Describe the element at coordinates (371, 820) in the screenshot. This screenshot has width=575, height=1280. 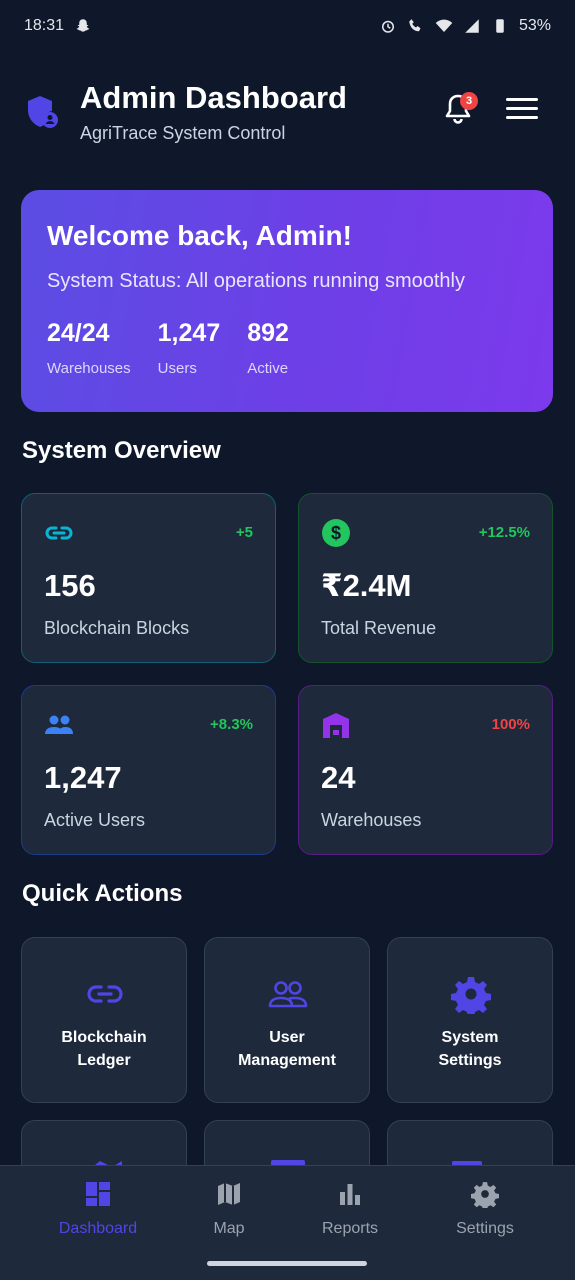
I see `metric-label: Warehouses` at that location.